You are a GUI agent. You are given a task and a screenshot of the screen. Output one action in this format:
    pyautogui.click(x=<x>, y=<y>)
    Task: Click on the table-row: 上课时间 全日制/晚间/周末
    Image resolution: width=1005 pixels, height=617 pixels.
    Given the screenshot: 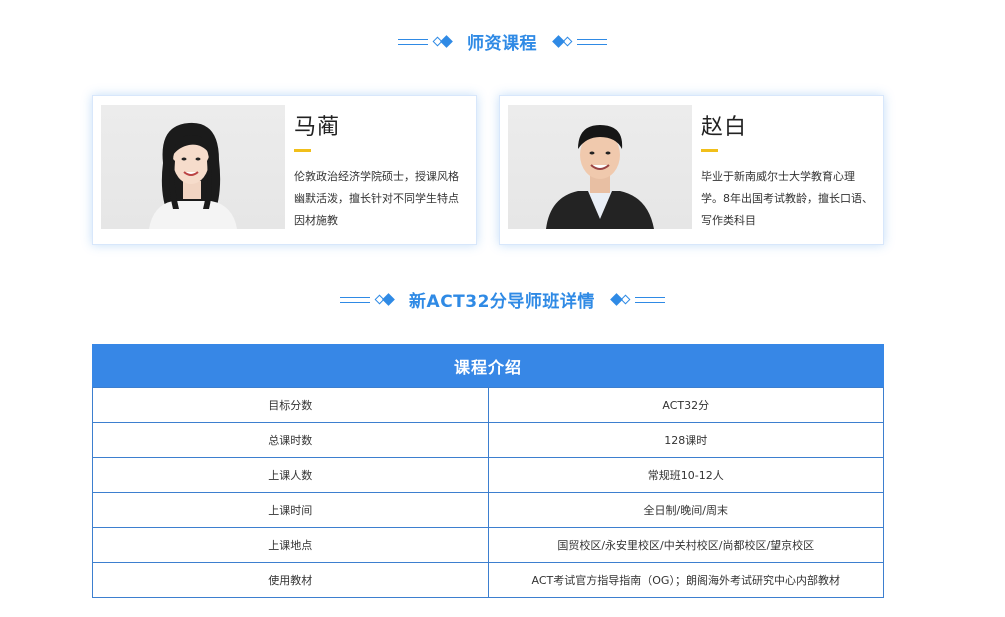 What is the action you would take?
    pyautogui.click(x=488, y=510)
    